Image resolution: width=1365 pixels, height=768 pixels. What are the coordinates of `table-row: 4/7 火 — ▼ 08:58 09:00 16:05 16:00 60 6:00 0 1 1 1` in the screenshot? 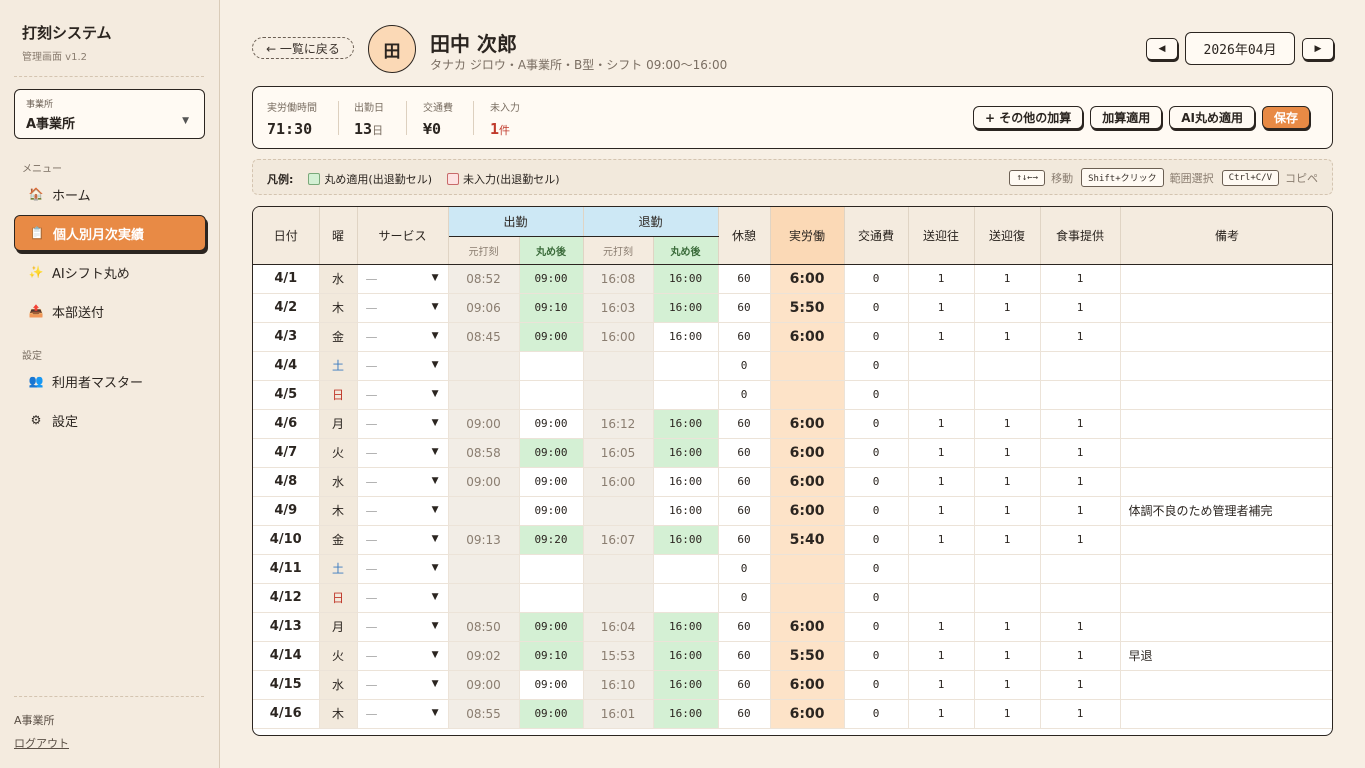 It's located at (792, 453).